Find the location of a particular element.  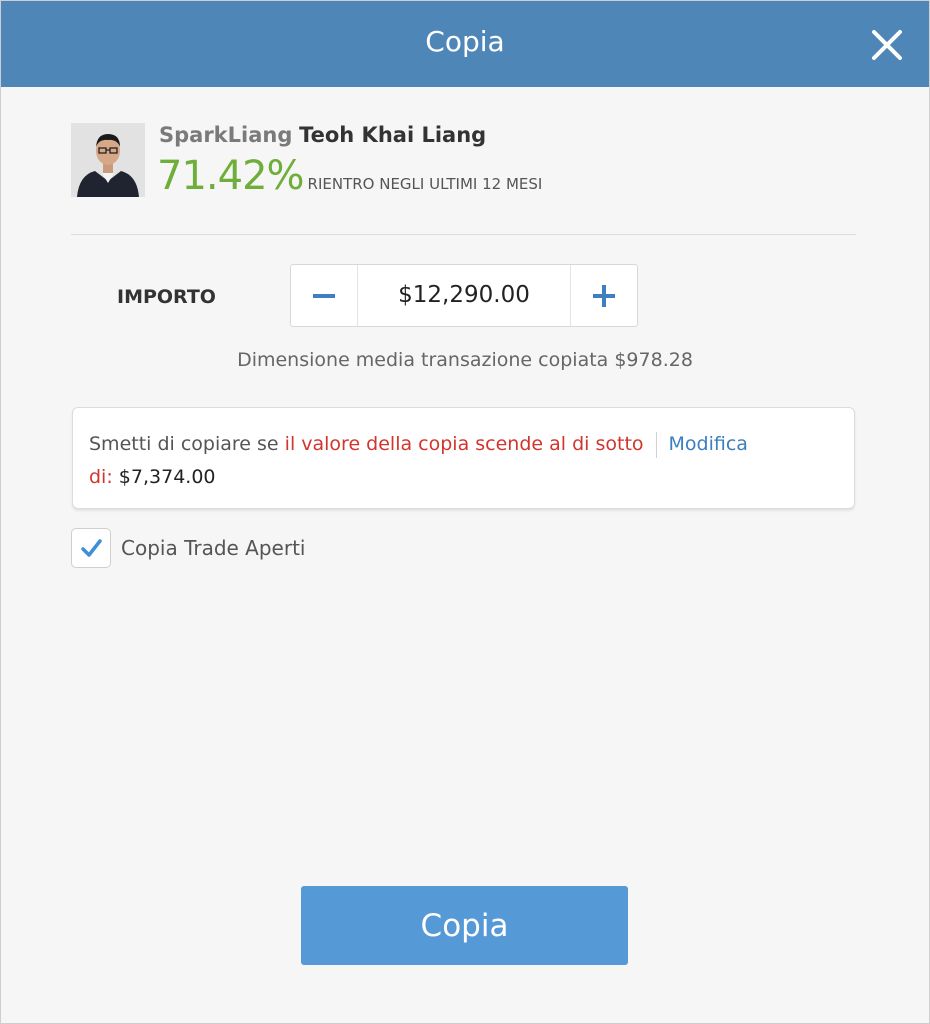

avatar-photo is located at coordinates (108, 160).